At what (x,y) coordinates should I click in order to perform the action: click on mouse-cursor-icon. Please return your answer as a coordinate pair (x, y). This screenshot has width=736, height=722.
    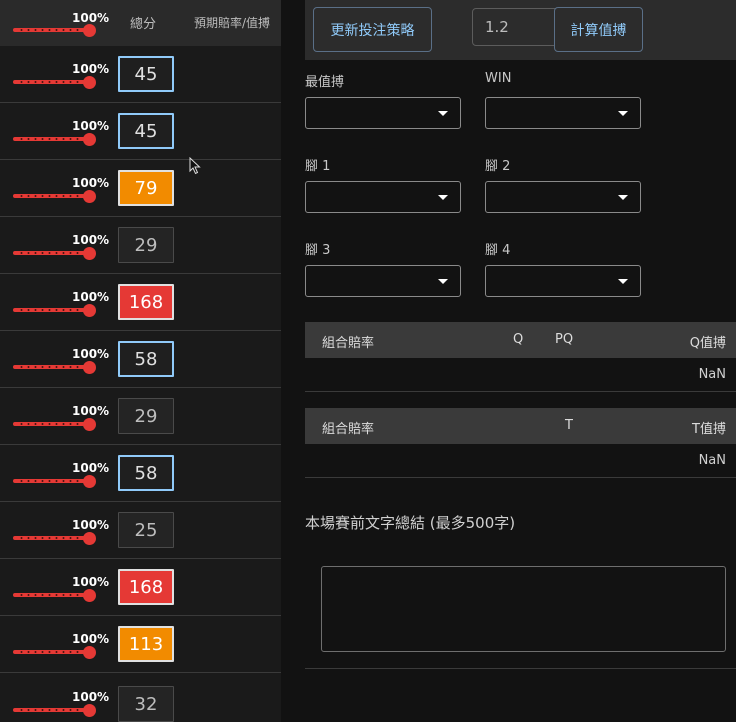
    Looking at the image, I should click on (195, 166).